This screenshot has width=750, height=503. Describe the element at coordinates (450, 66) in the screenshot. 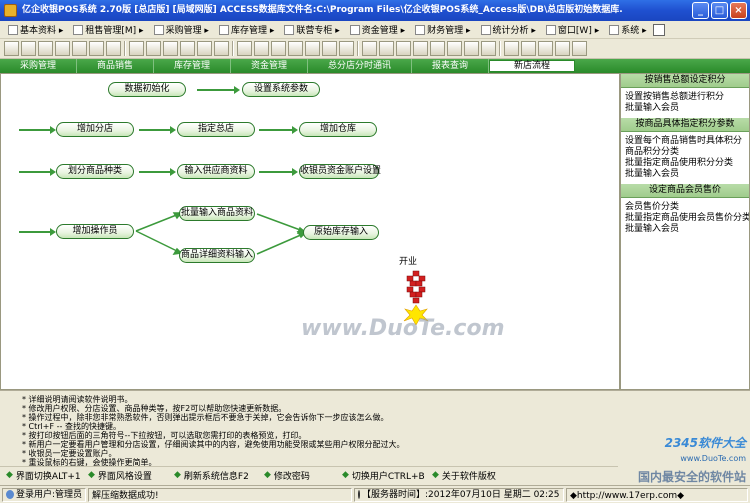

I see `tab-reports: 报表查询` at that location.